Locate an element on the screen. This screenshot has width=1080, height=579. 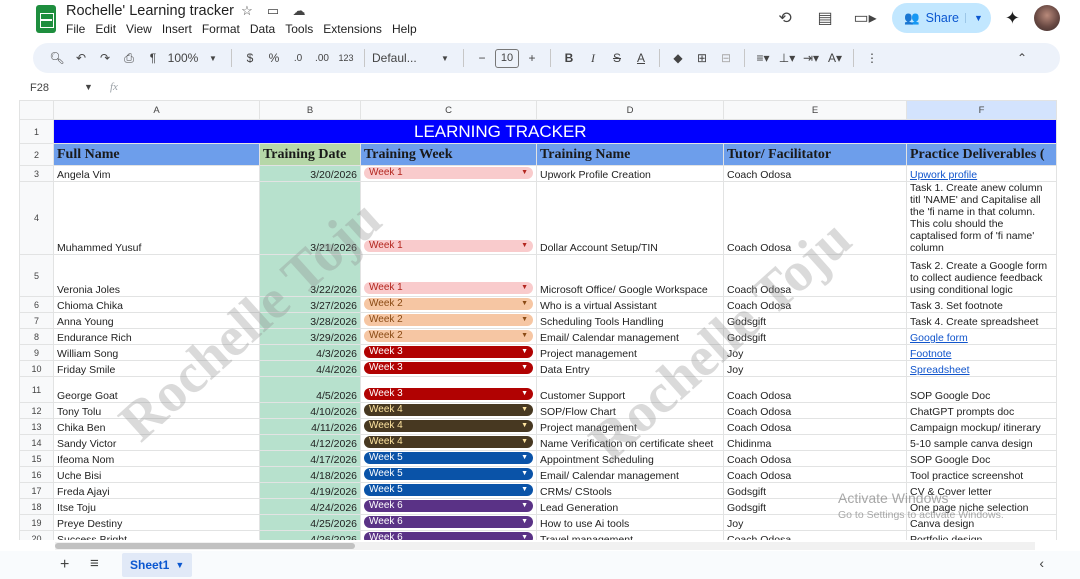
row-header: 3 is located at coordinates (36, 173).